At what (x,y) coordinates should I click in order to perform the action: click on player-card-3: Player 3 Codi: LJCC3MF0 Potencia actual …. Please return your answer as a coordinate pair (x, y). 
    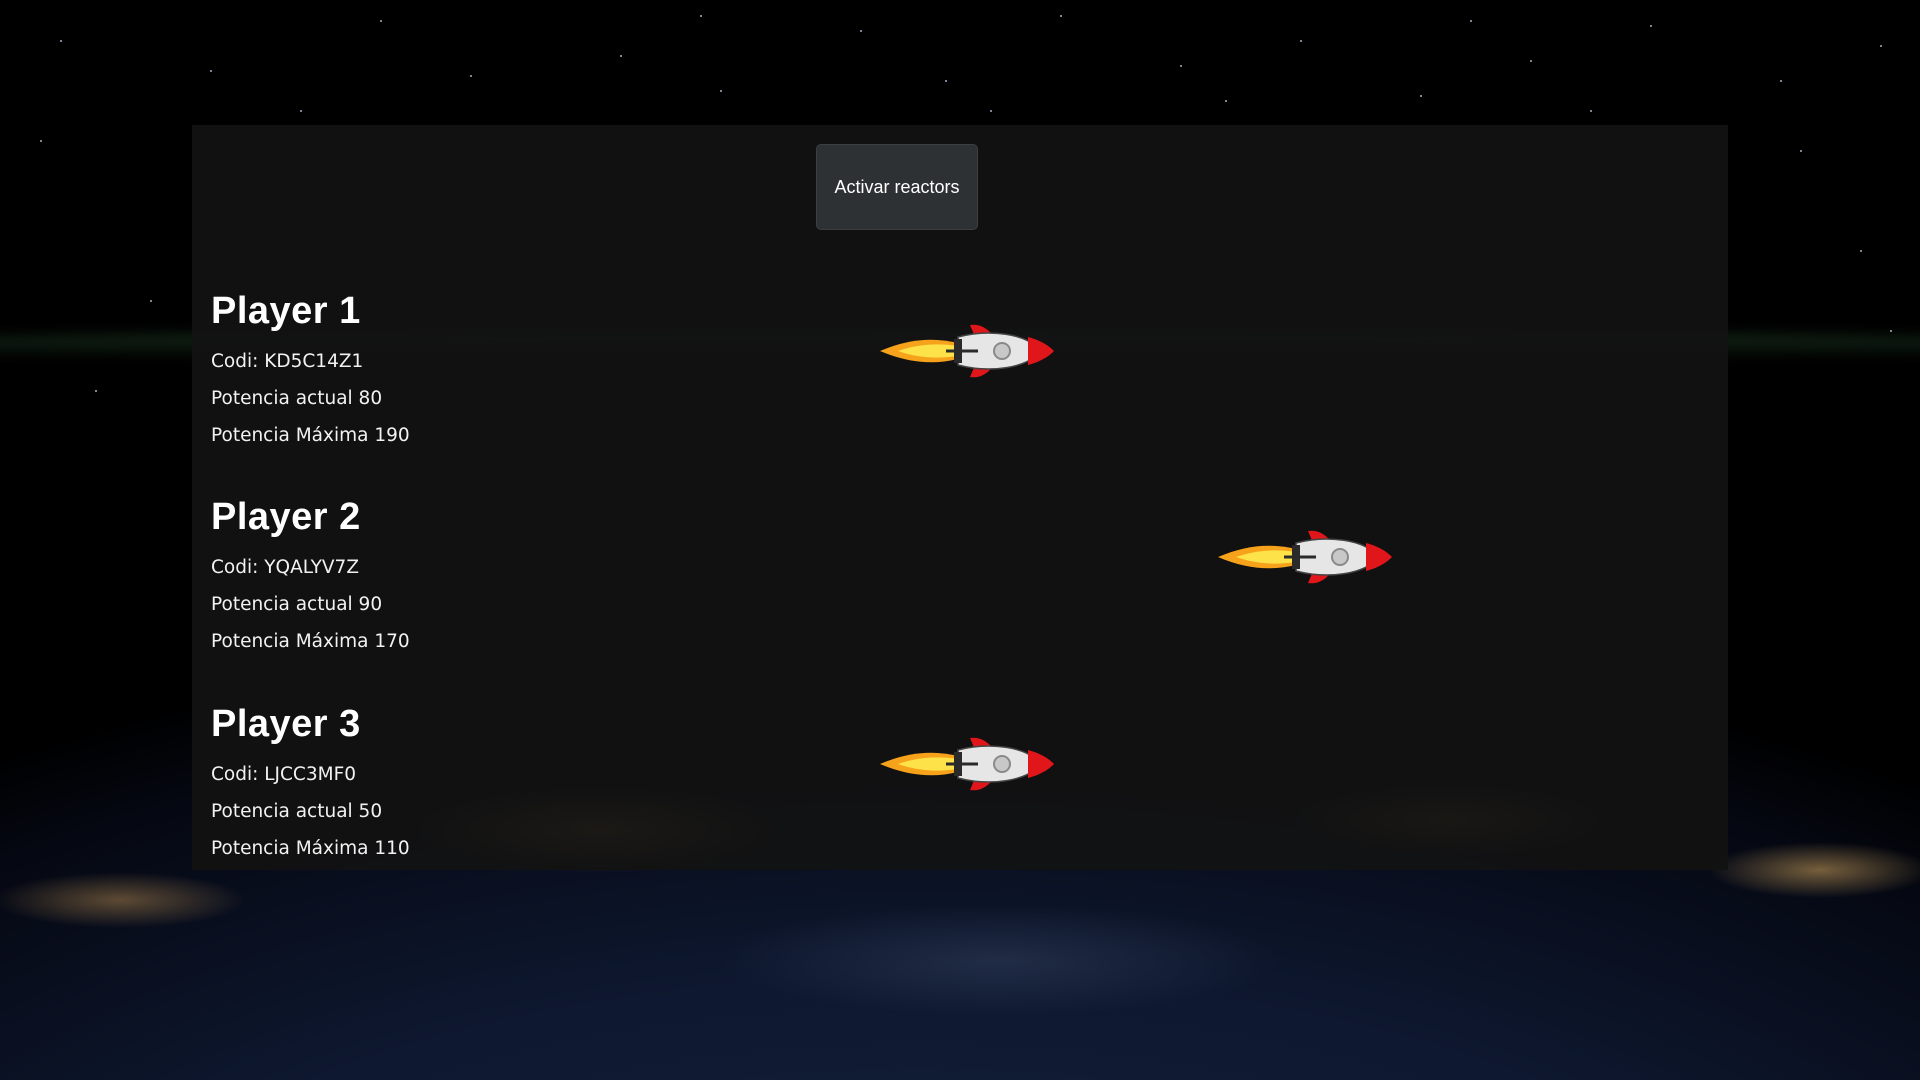
    Looking at the image, I should click on (310, 785).